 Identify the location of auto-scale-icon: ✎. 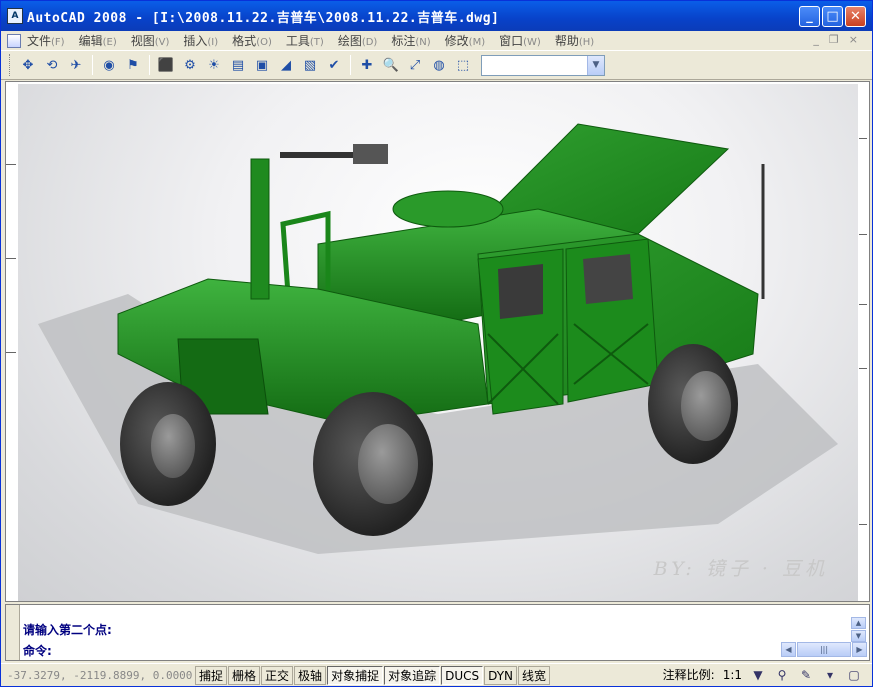
(806, 675).